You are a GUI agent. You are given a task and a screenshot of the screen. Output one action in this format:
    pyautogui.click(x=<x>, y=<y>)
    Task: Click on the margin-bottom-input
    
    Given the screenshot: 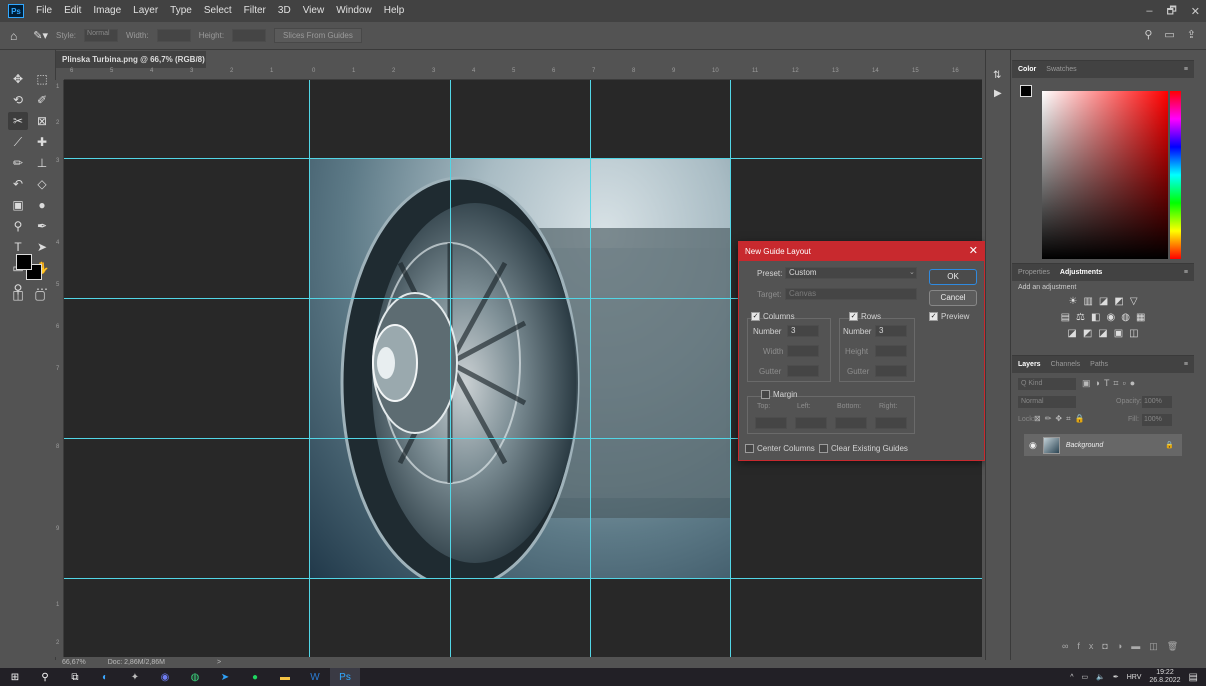 What is the action you would take?
    pyautogui.click(x=851, y=423)
    